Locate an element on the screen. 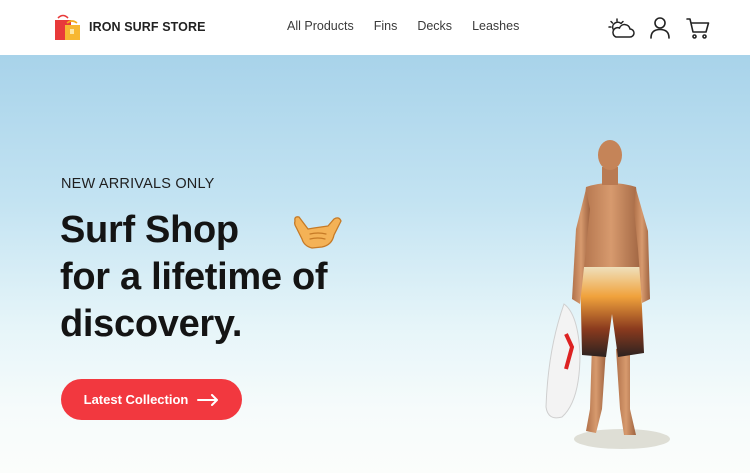 This screenshot has height=473, width=750. brand-name: IRON SURF STORE is located at coordinates (147, 27).